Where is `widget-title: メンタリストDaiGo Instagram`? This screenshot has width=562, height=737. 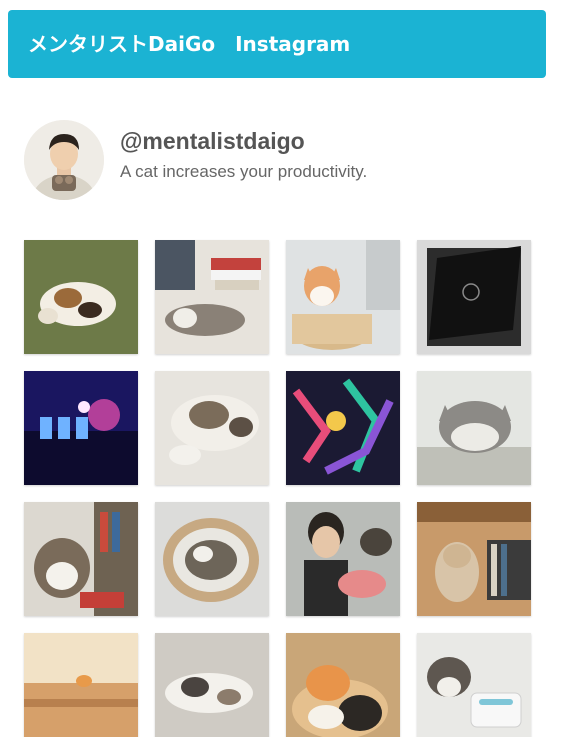
widget-title: メンタリストDaiGo Instagram is located at coordinates (189, 44).